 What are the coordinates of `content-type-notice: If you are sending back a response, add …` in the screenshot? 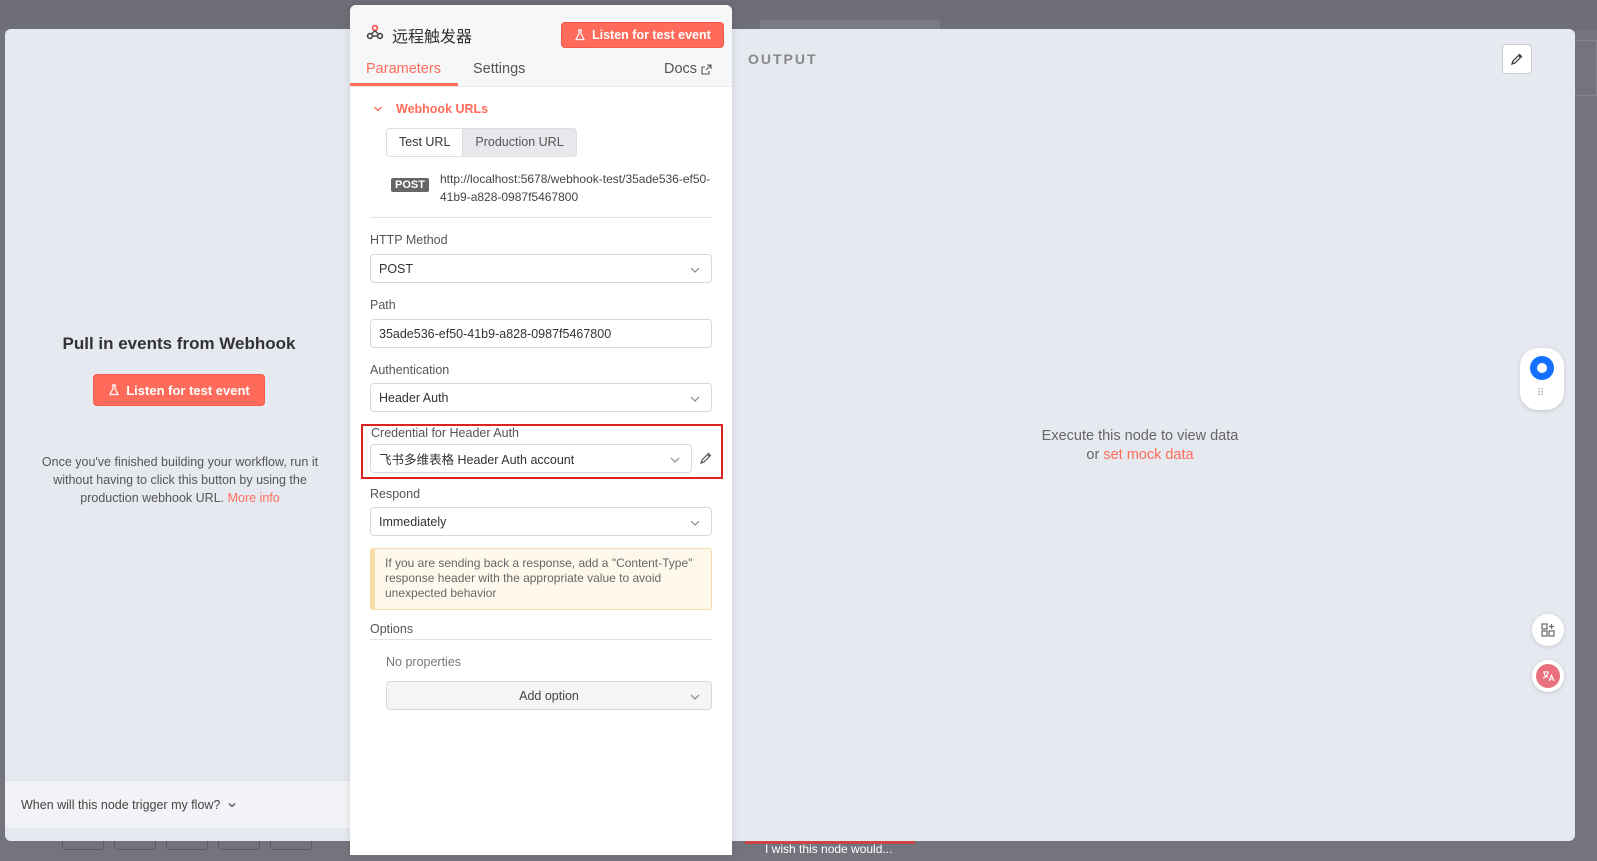 It's located at (541, 579).